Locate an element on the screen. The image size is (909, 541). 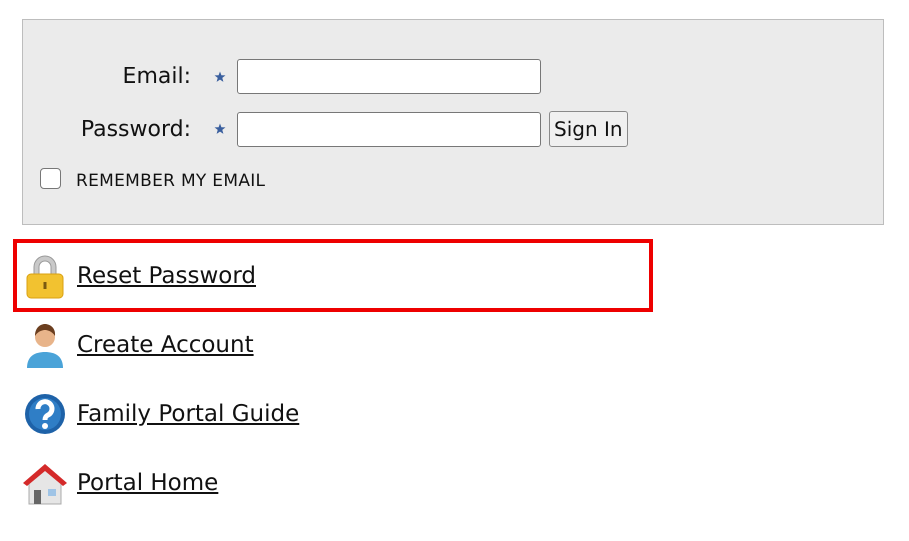
padlock-icon is located at coordinates (45, 275).